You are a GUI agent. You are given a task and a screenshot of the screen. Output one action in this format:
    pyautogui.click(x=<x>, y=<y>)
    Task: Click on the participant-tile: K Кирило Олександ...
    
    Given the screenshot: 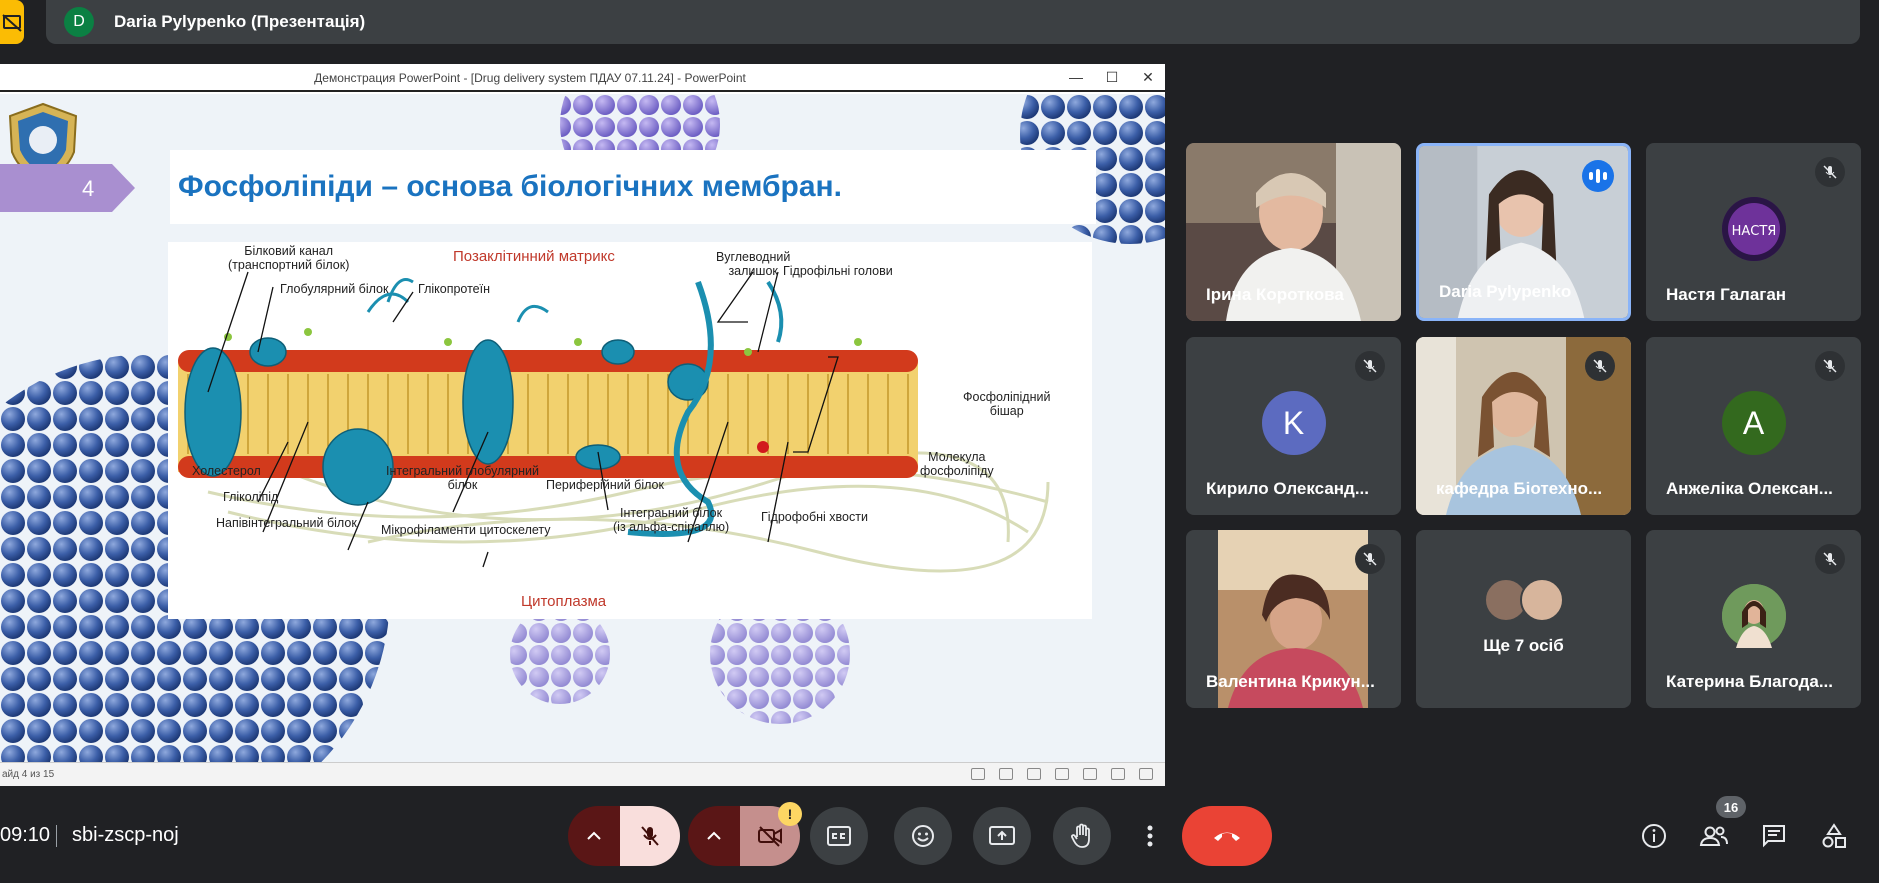 What is the action you would take?
    pyautogui.click(x=1293, y=426)
    